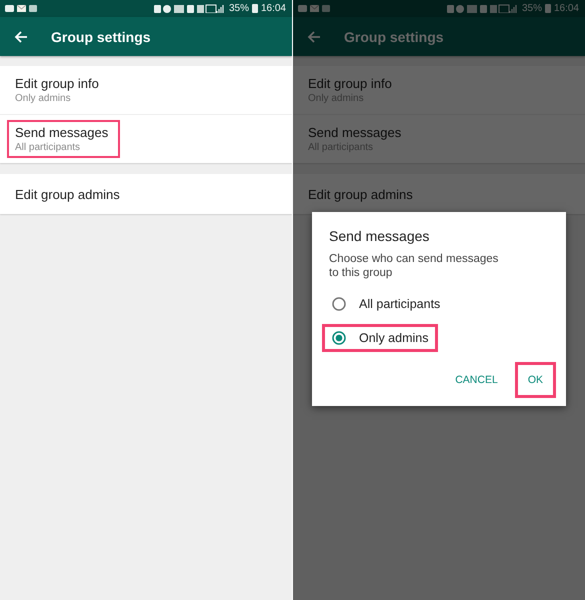  I want to click on option-label: All participants, so click(399, 304).